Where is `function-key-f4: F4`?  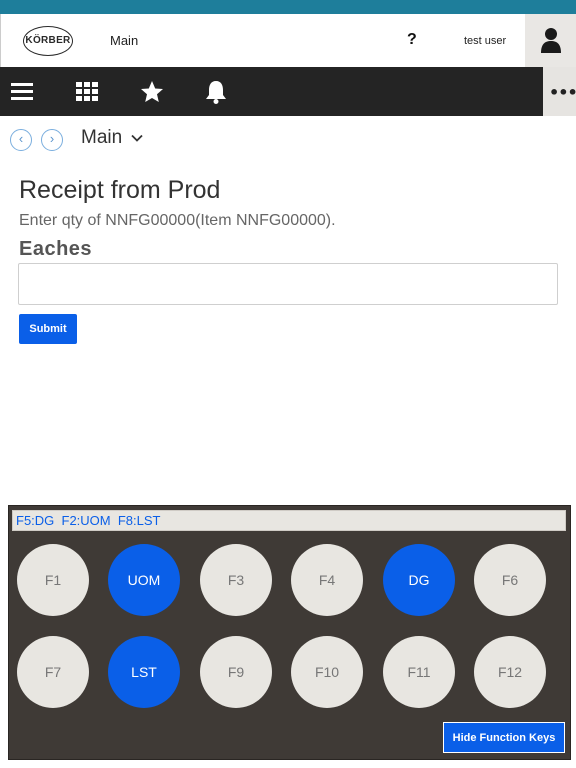
function-key-f4: F4 is located at coordinates (327, 580).